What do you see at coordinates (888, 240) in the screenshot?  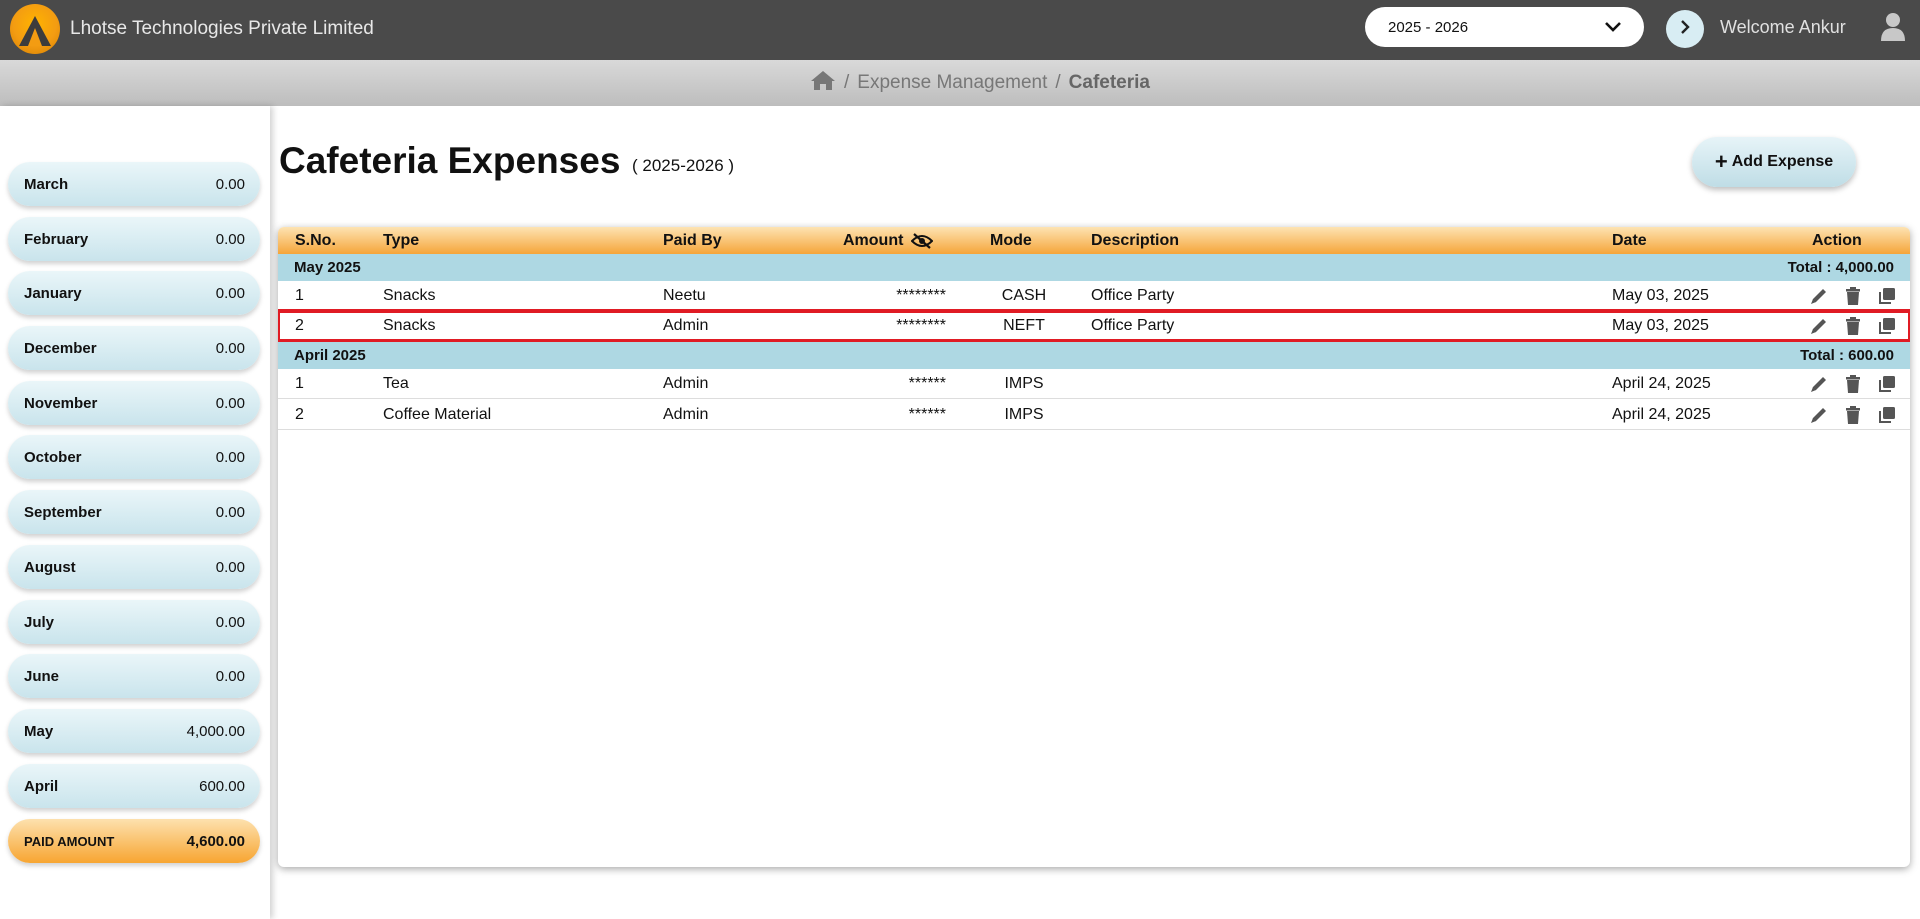 I see `col-header-amount: Amount` at bounding box center [888, 240].